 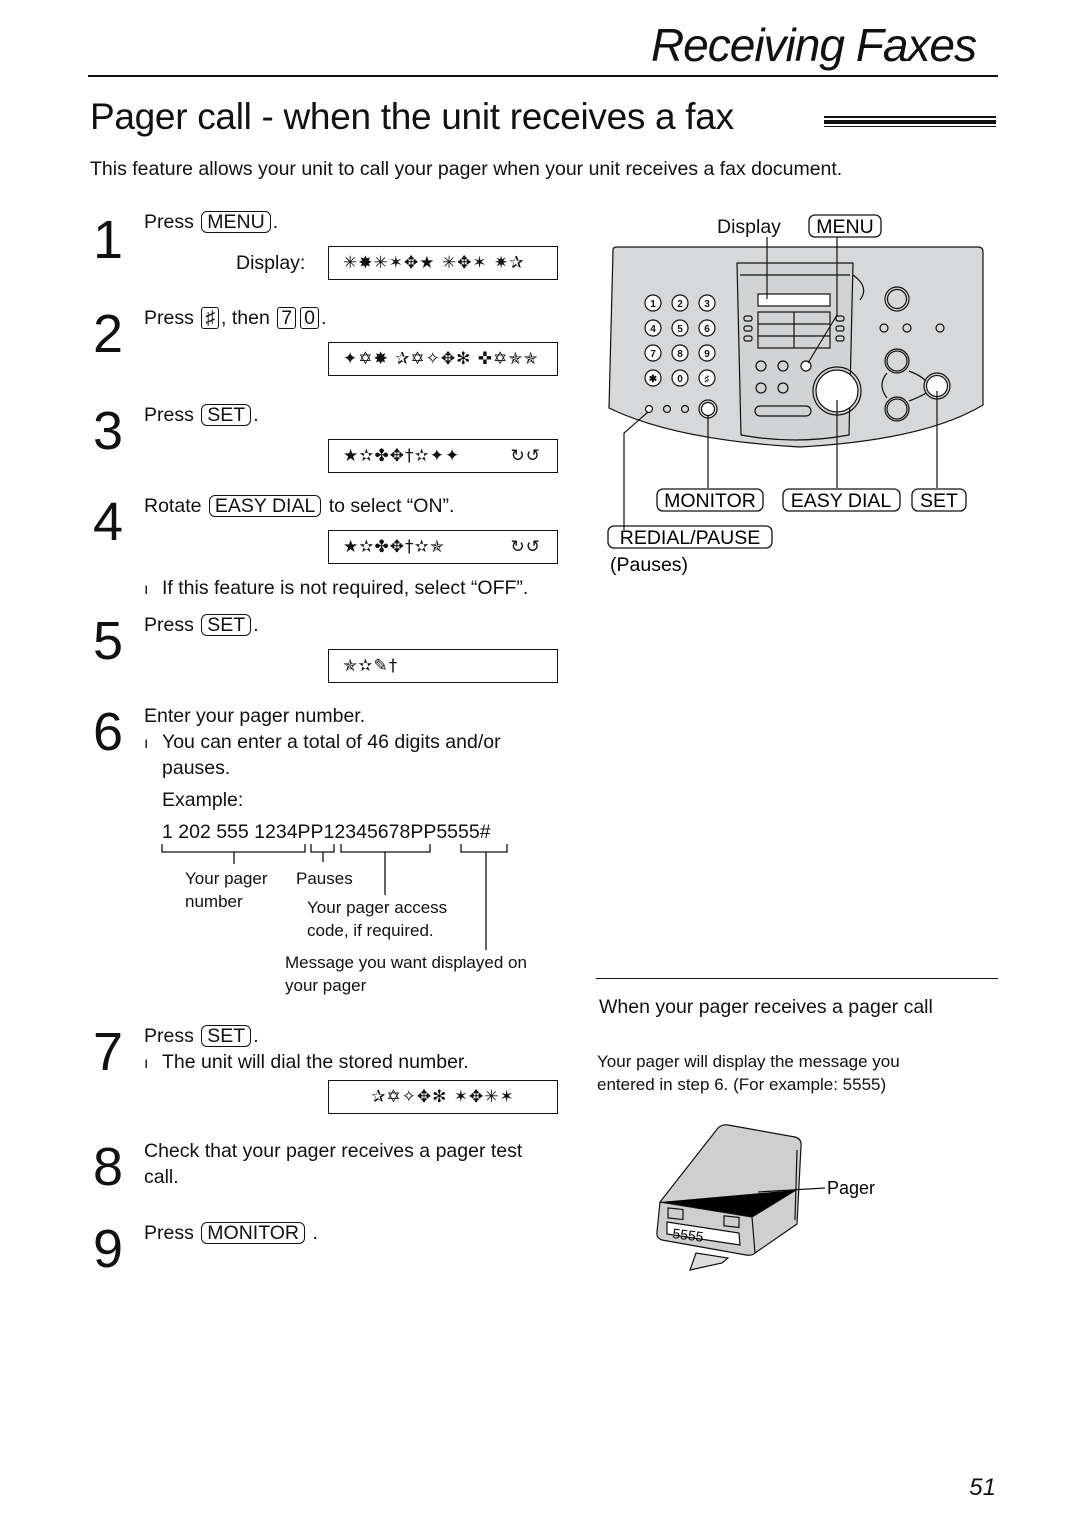 I want to click on step-number: 6, so click(x=108, y=732).